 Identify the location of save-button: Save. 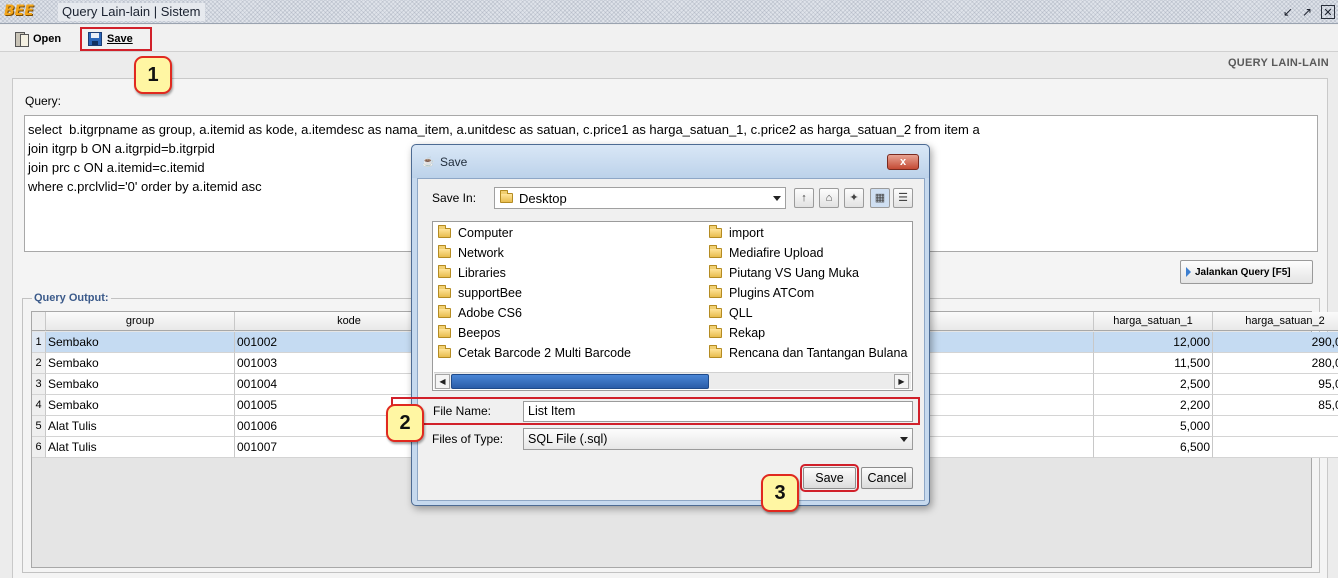
(116, 39).